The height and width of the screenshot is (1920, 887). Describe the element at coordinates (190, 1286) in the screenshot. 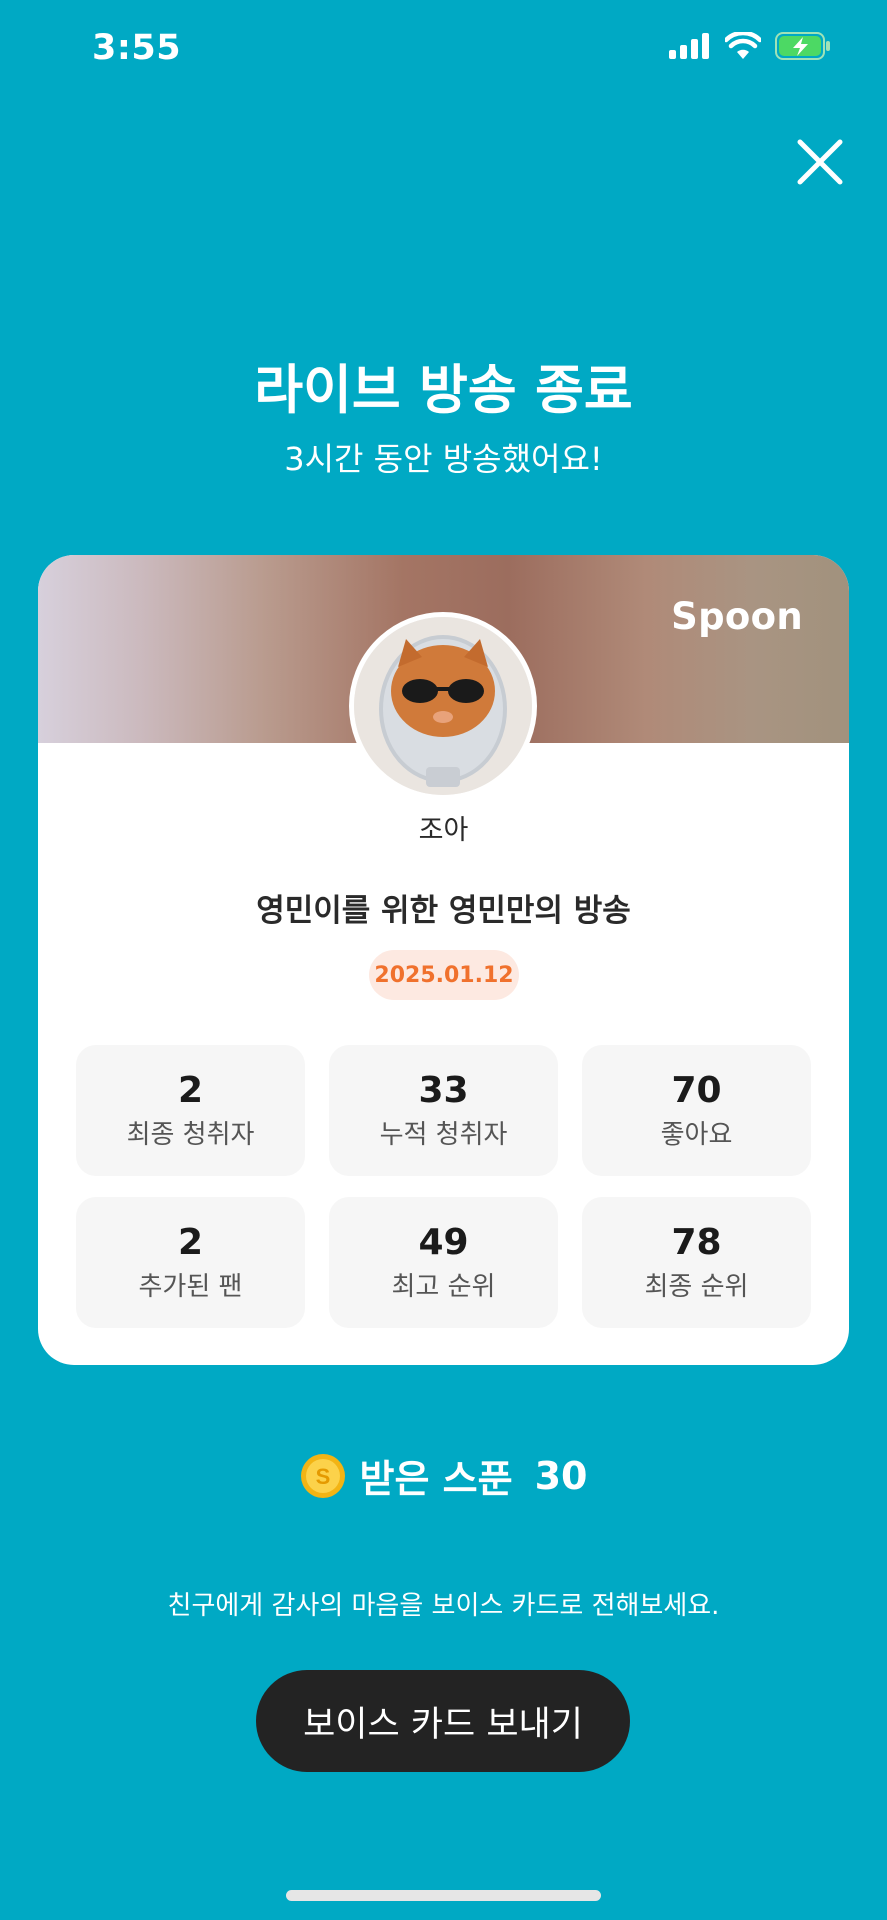

I see `stat-label: 추가된 팬` at that location.